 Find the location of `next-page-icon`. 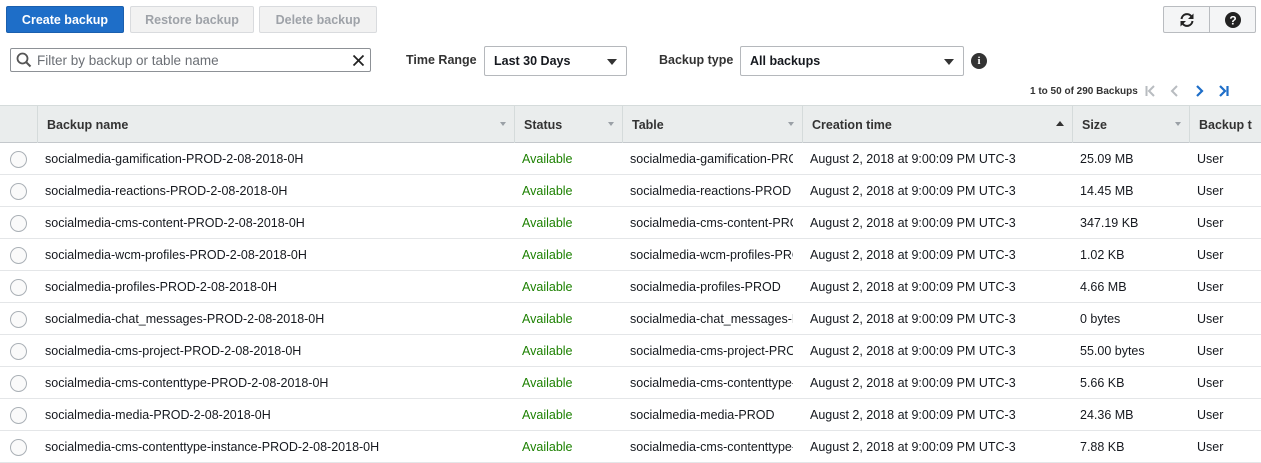

next-page-icon is located at coordinates (1199, 91).